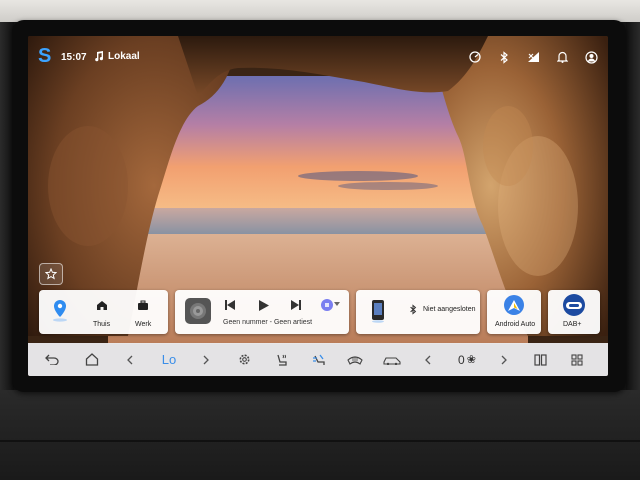 The width and height of the screenshot is (640, 480). Describe the element at coordinates (574, 305) in the screenshot. I see `dab-radio-icon` at that location.